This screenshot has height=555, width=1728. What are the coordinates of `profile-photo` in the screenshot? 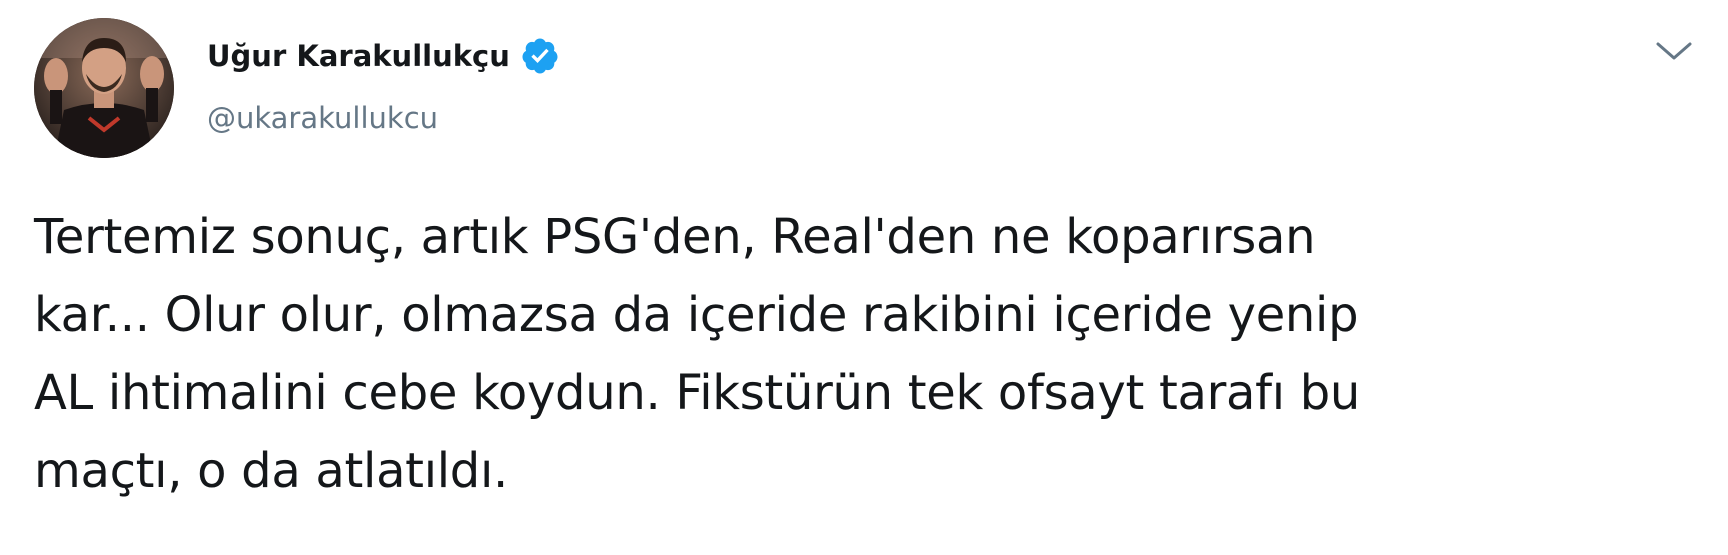 It's located at (104, 88).